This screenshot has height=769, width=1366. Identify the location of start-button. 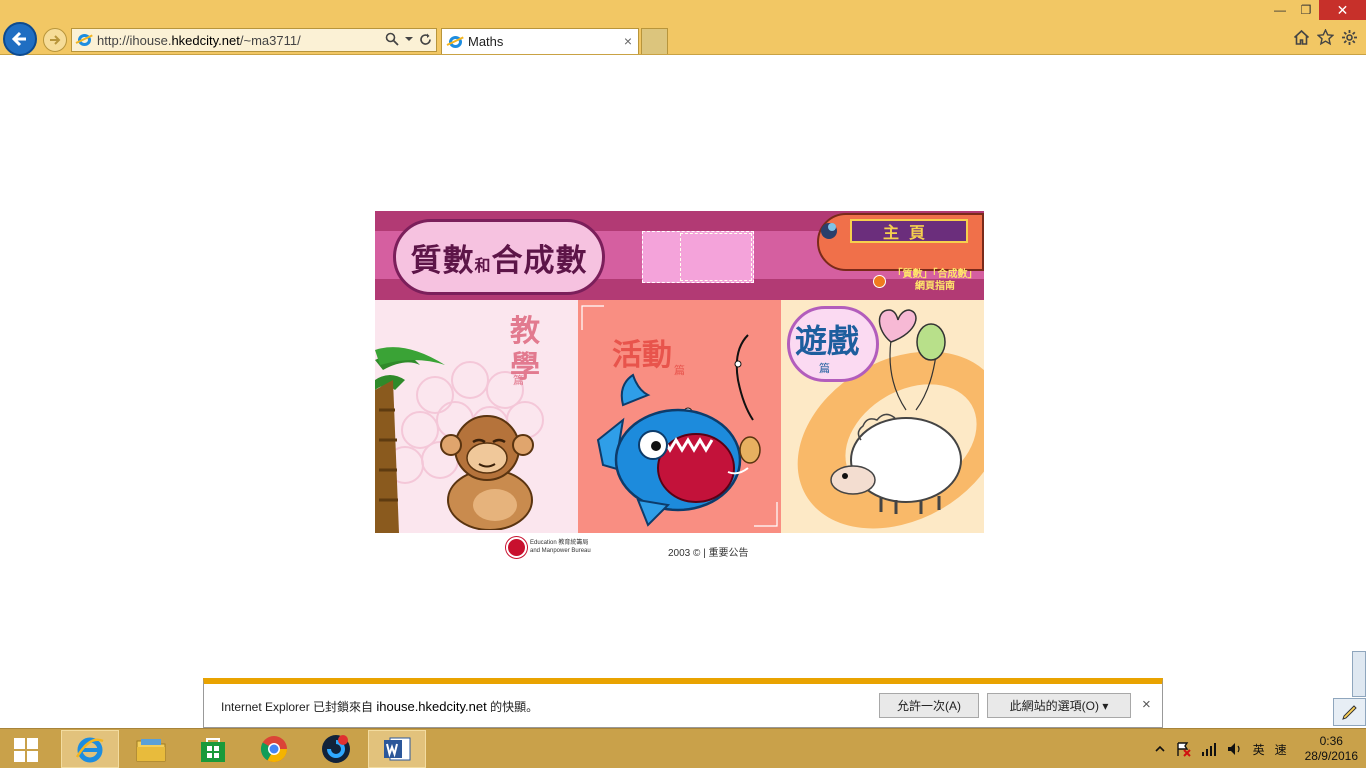
(26, 750).